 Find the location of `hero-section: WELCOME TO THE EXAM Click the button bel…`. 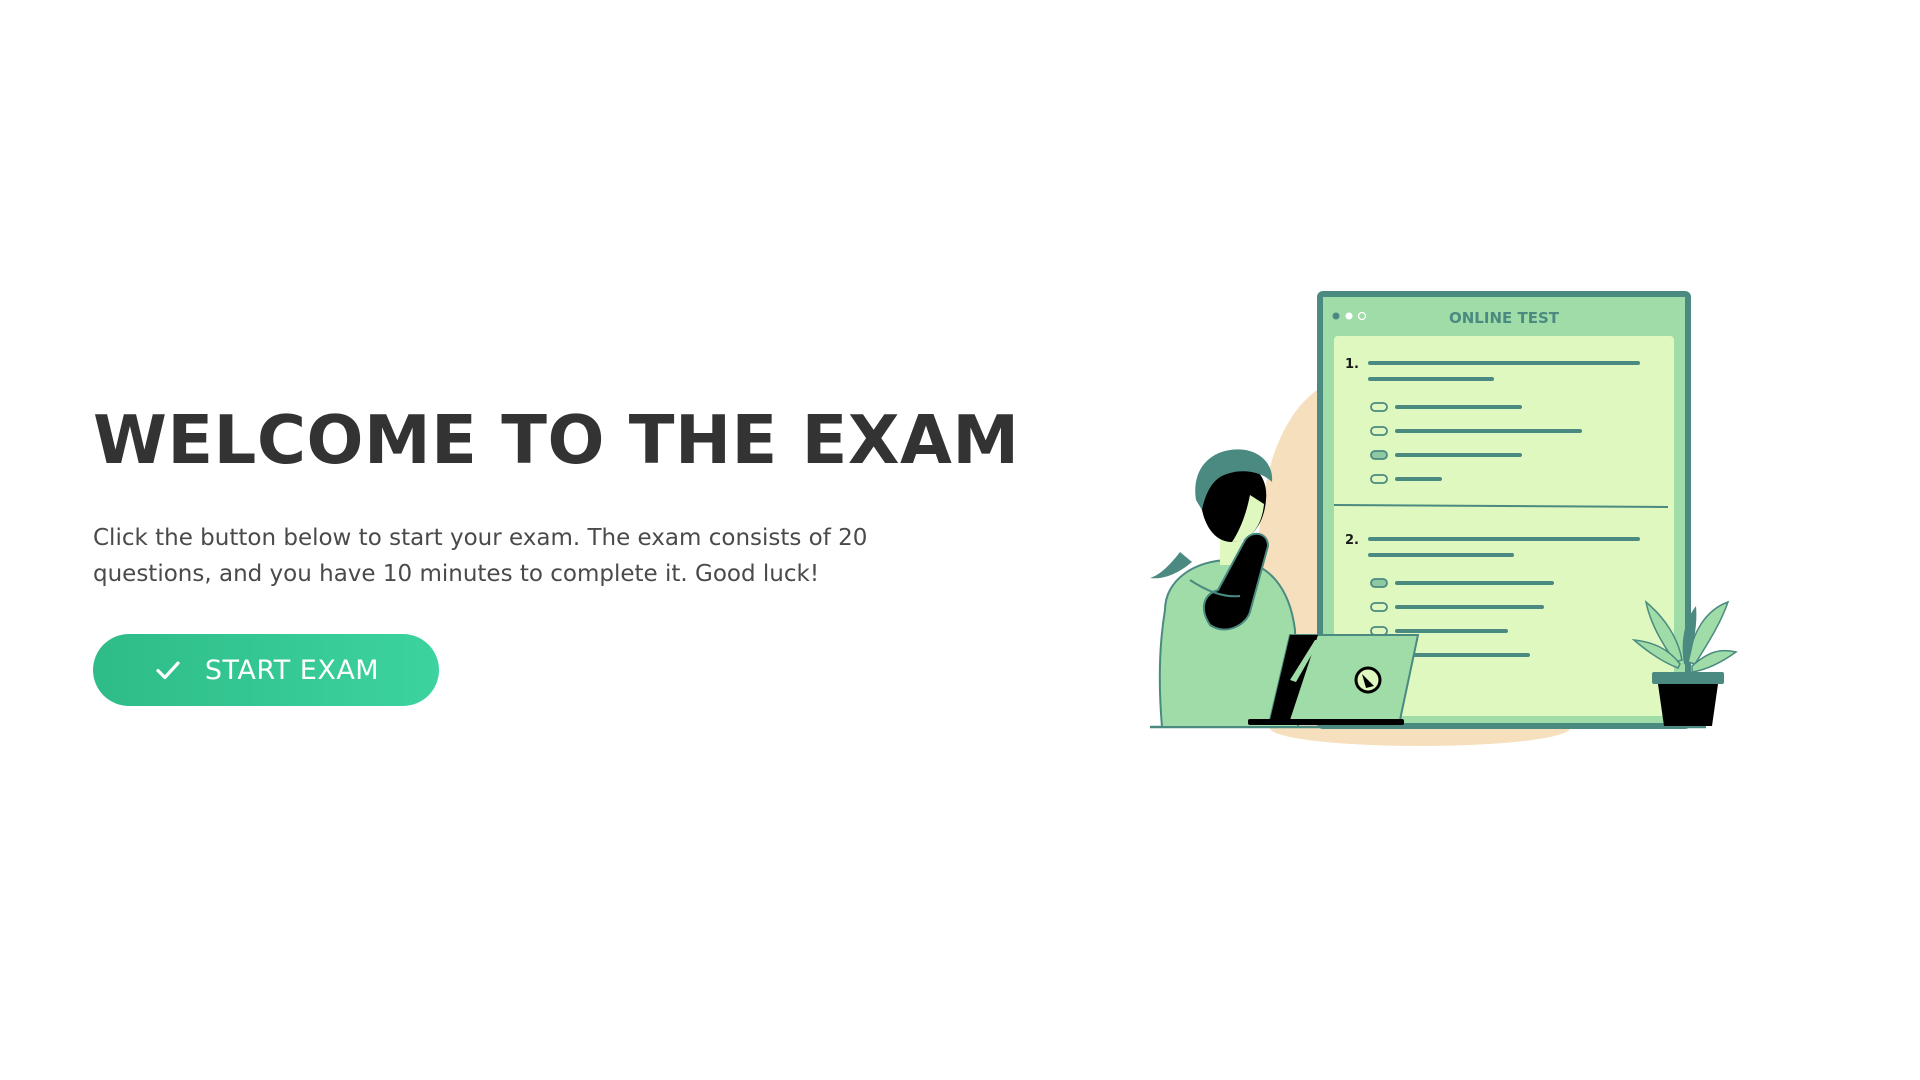

hero-section: WELCOME TO THE EXAM Click the button bel… is located at coordinates (556, 552).